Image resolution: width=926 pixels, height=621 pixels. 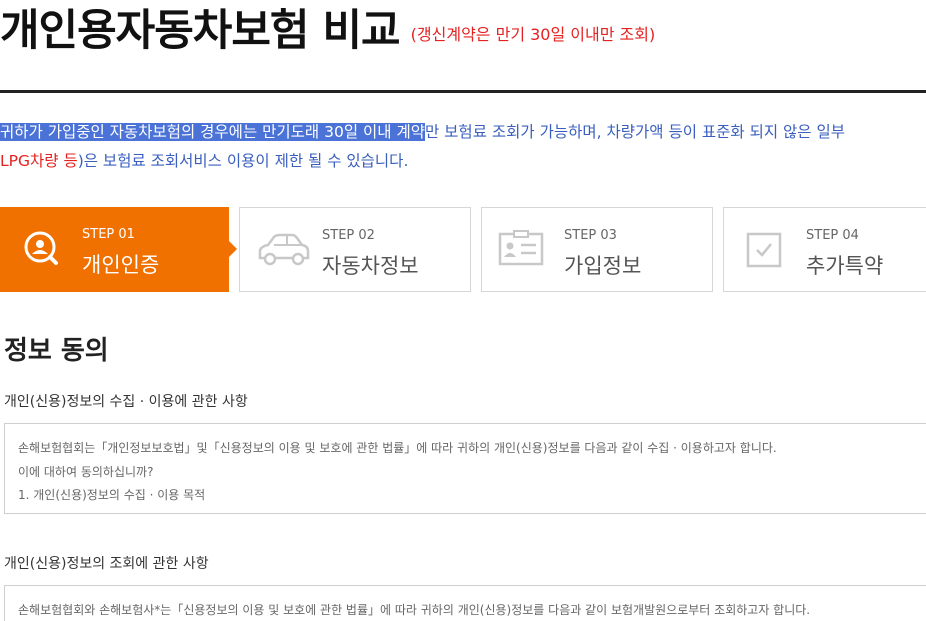 I want to click on collection-usage-heading: 개인(신용)정보의 수집 · 이용에 관한 사항, so click(x=126, y=402).